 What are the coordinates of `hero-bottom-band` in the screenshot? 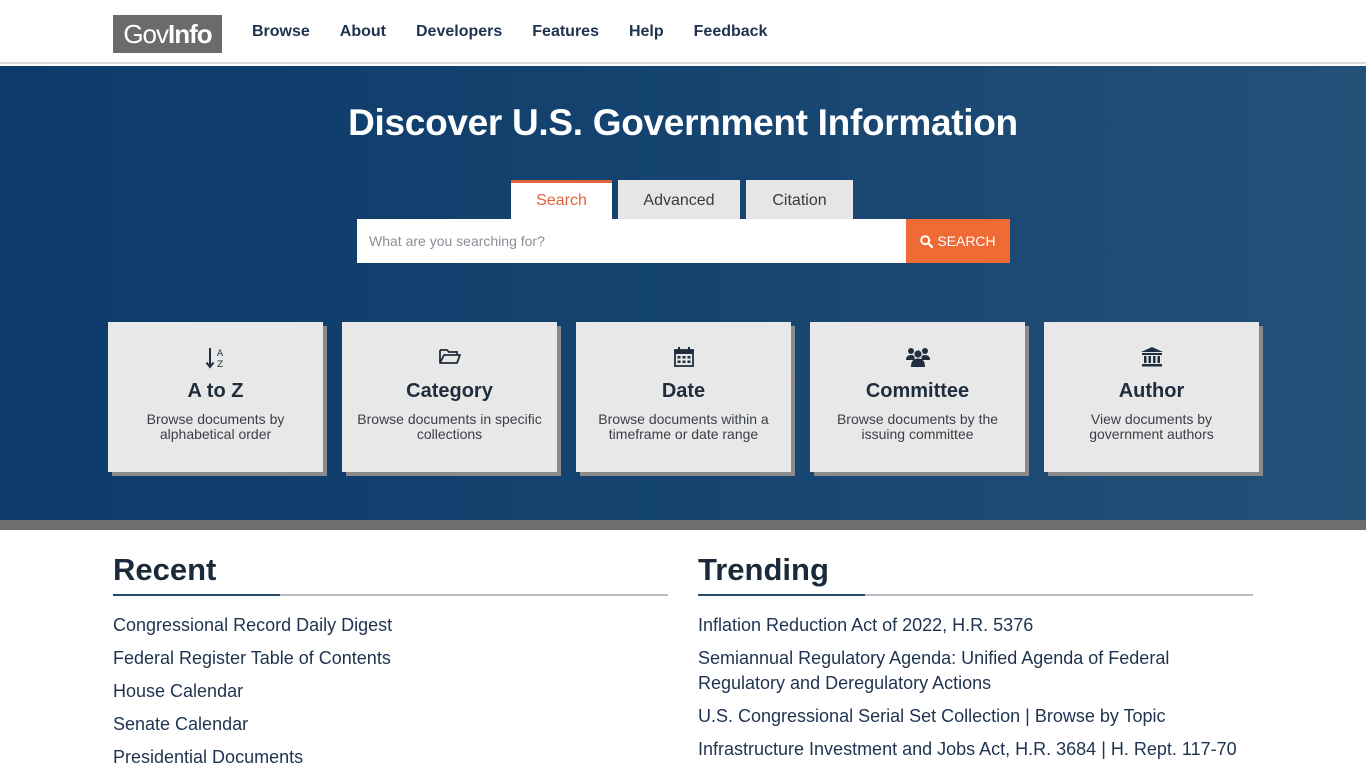 It's located at (683, 525).